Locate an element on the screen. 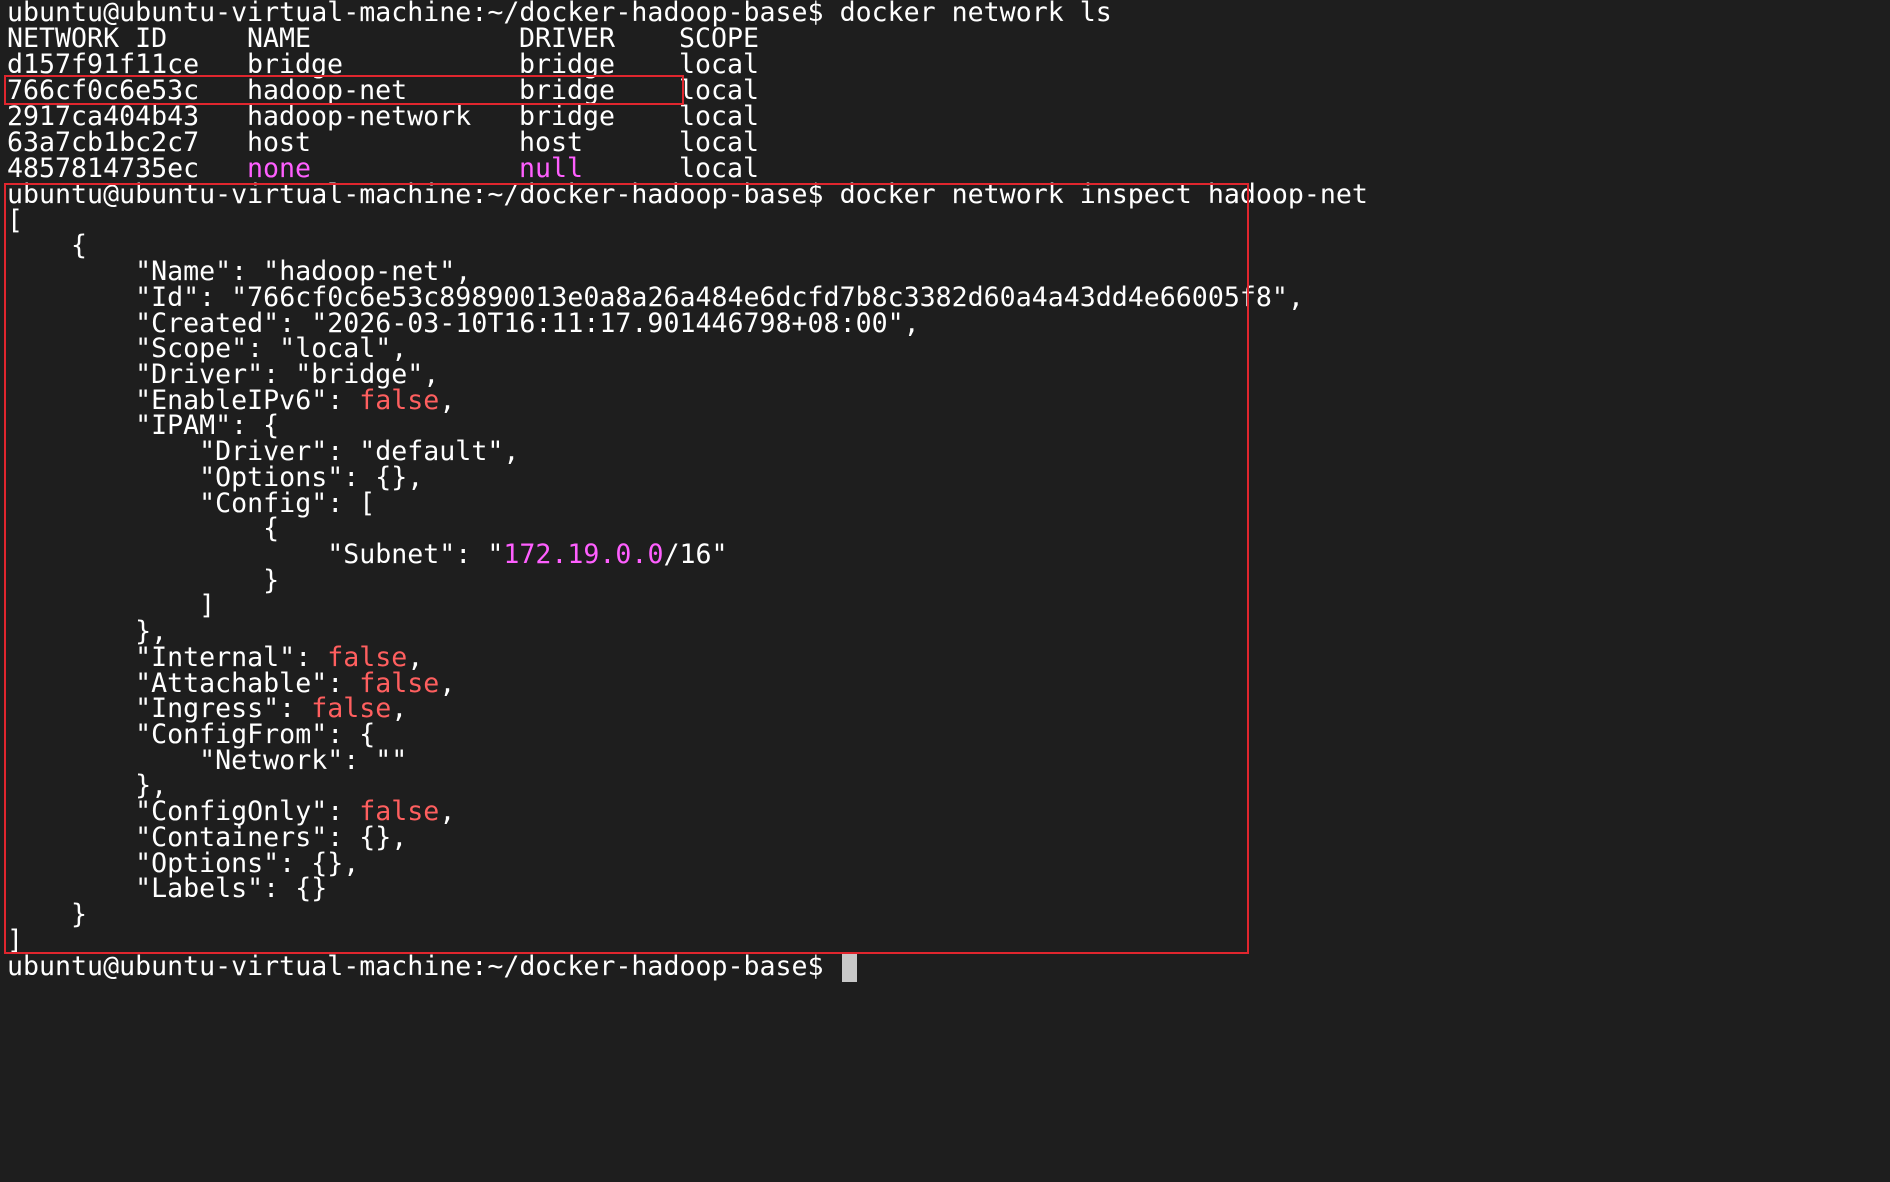 The width and height of the screenshot is (1890, 1182). text-cursor is located at coordinates (849, 967).